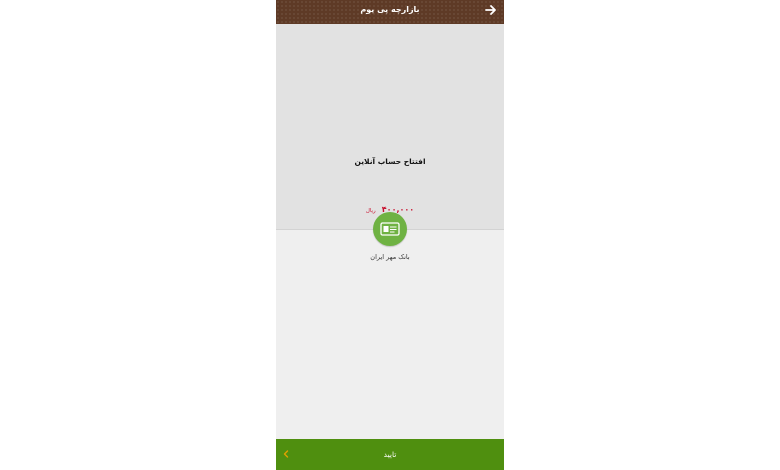  I want to click on page-title: بازارچه پی یوم, so click(390, 9).